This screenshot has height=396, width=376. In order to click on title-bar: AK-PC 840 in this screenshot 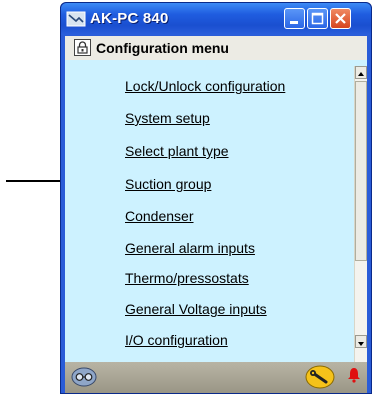, I will do `click(216, 19)`.